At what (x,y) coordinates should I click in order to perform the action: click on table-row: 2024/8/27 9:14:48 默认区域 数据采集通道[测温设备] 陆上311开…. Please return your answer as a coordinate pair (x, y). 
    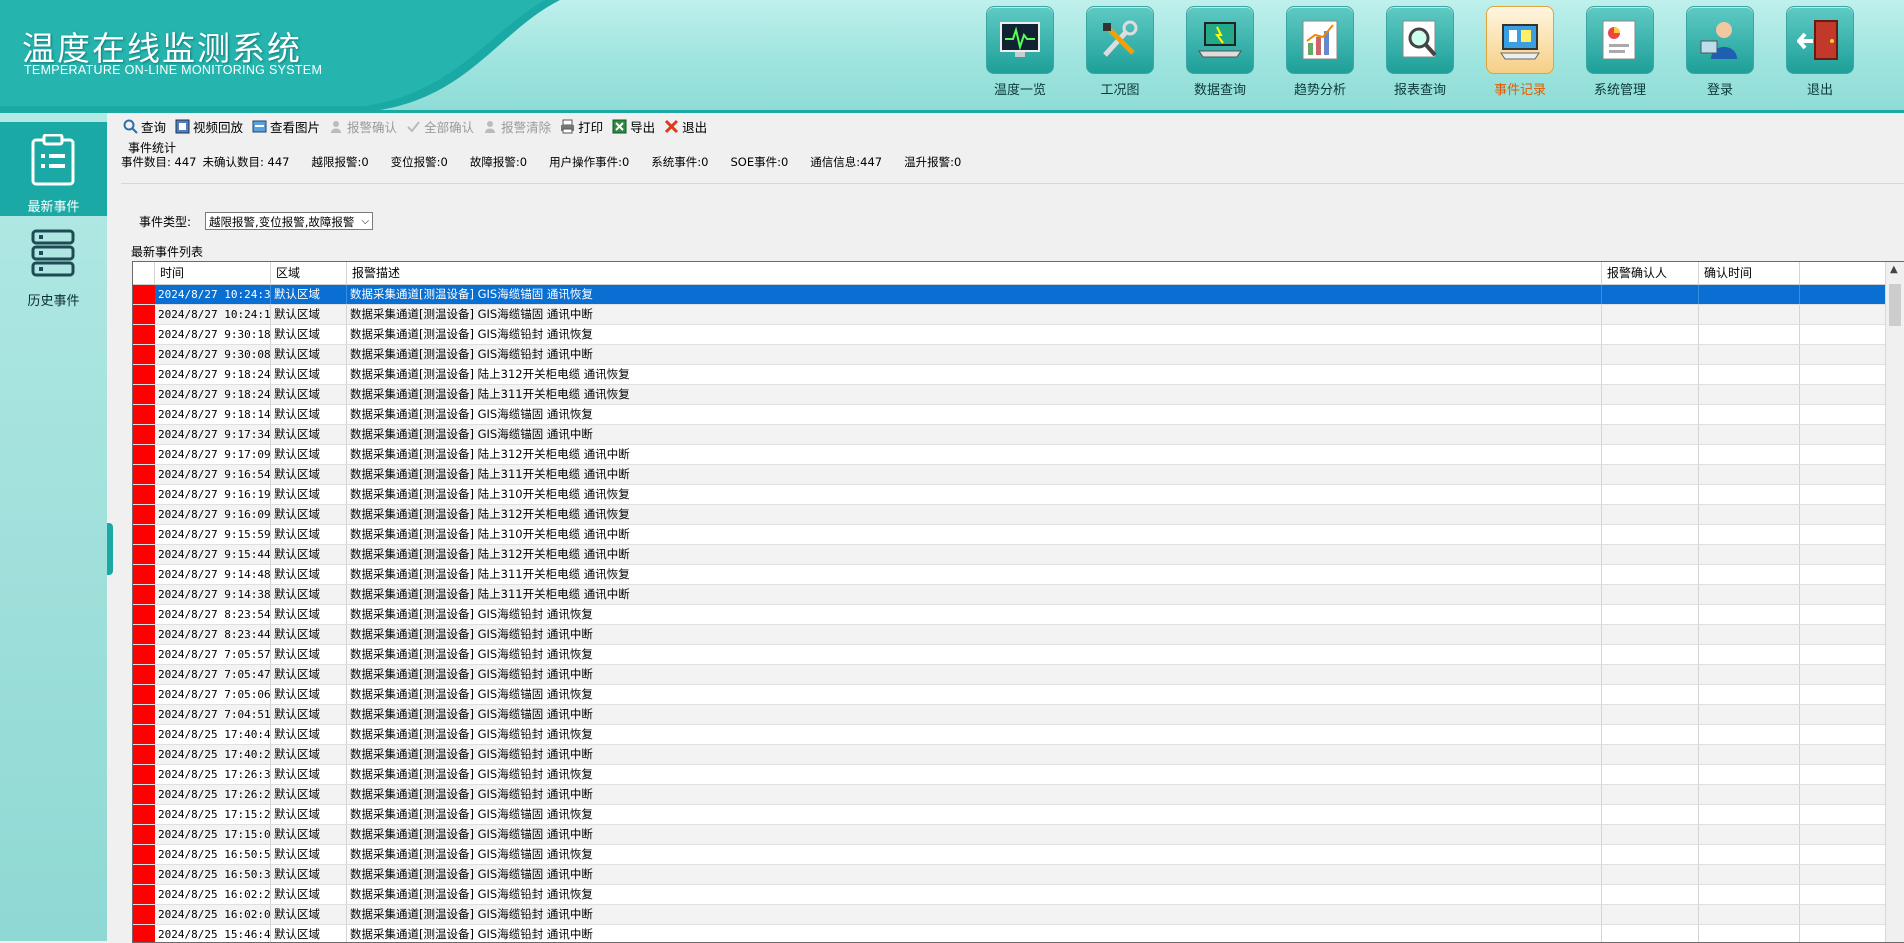
    Looking at the image, I should click on (1009, 575).